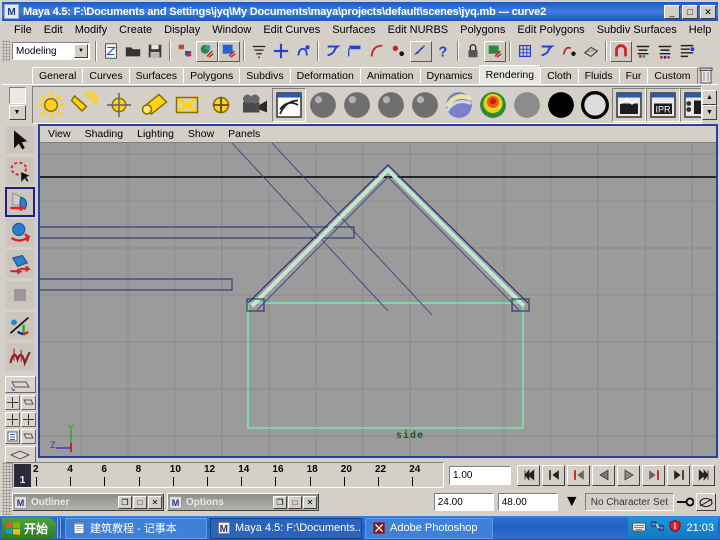  Describe the element at coordinates (20, 140) in the screenshot. I see `select-tool` at that location.